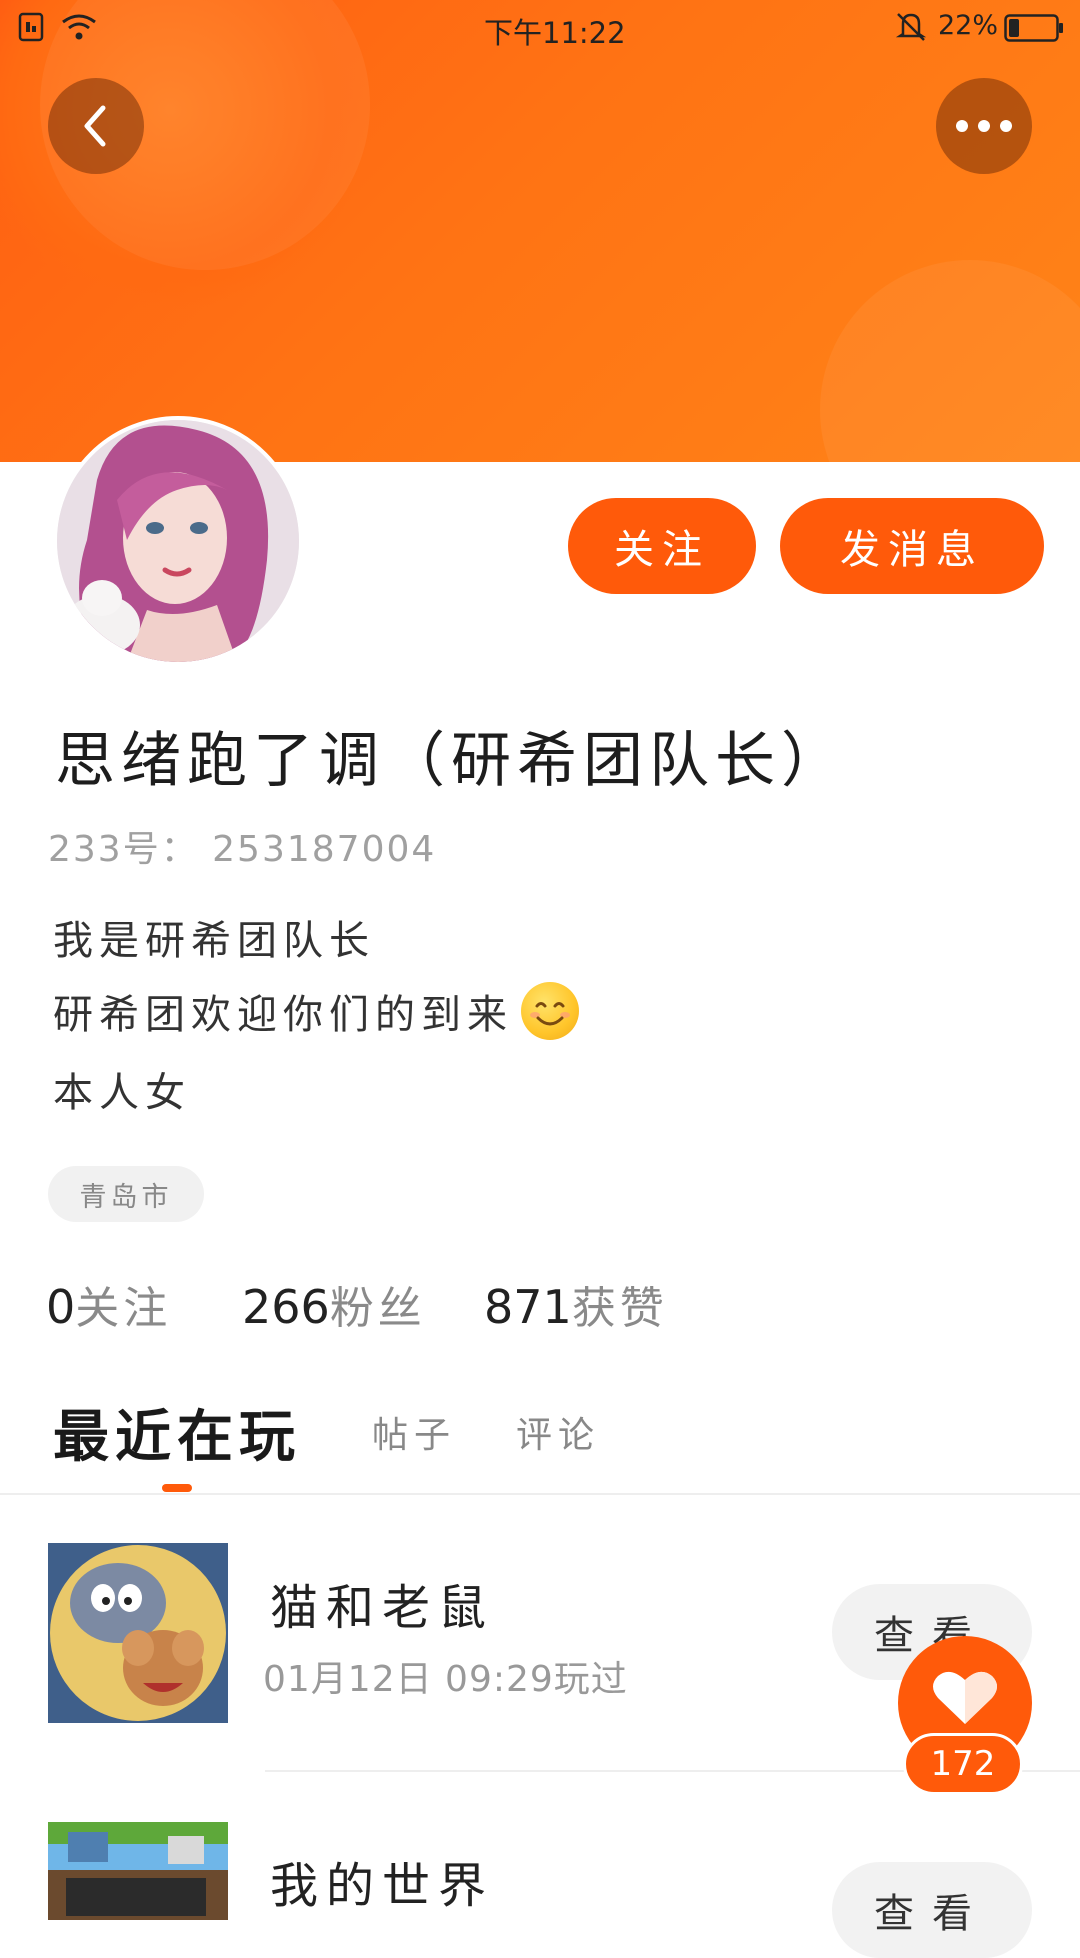 This screenshot has height=1958, width=1080. What do you see at coordinates (122, 1093) in the screenshot?
I see `bio-text: 本人女` at bounding box center [122, 1093].